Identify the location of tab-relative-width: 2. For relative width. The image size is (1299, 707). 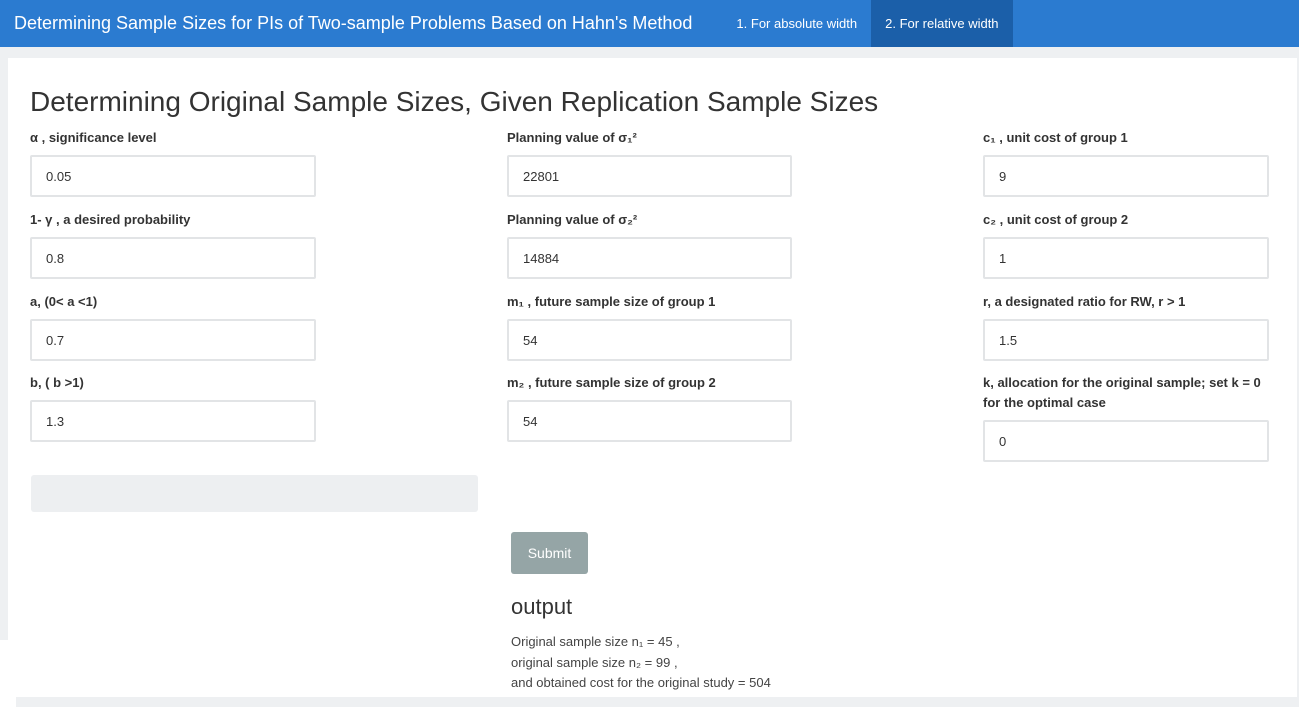
(942, 23).